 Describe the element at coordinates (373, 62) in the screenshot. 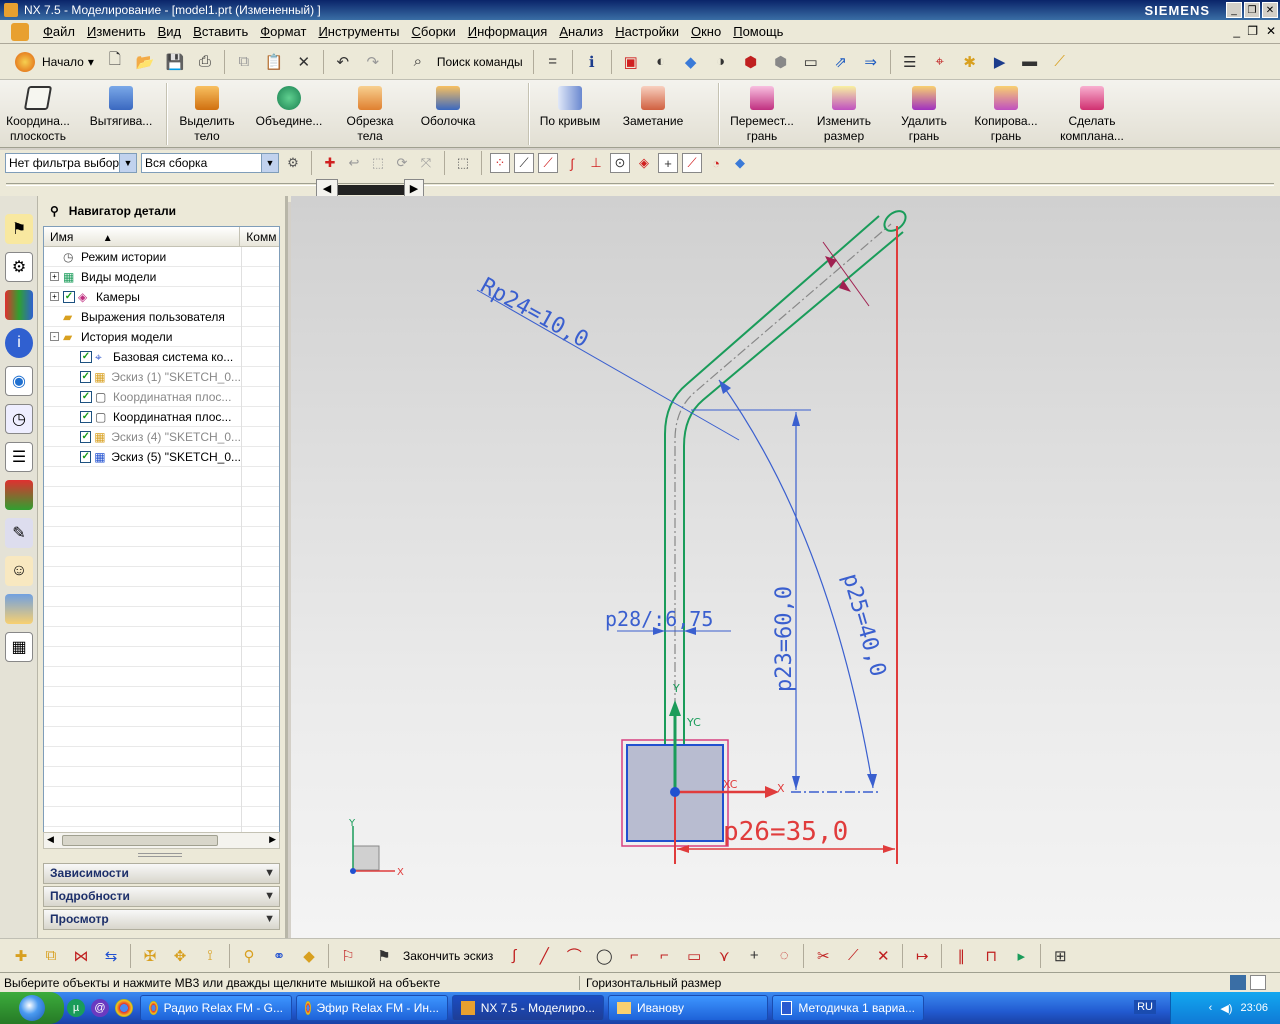

I see `redo-icon: ↷` at that location.